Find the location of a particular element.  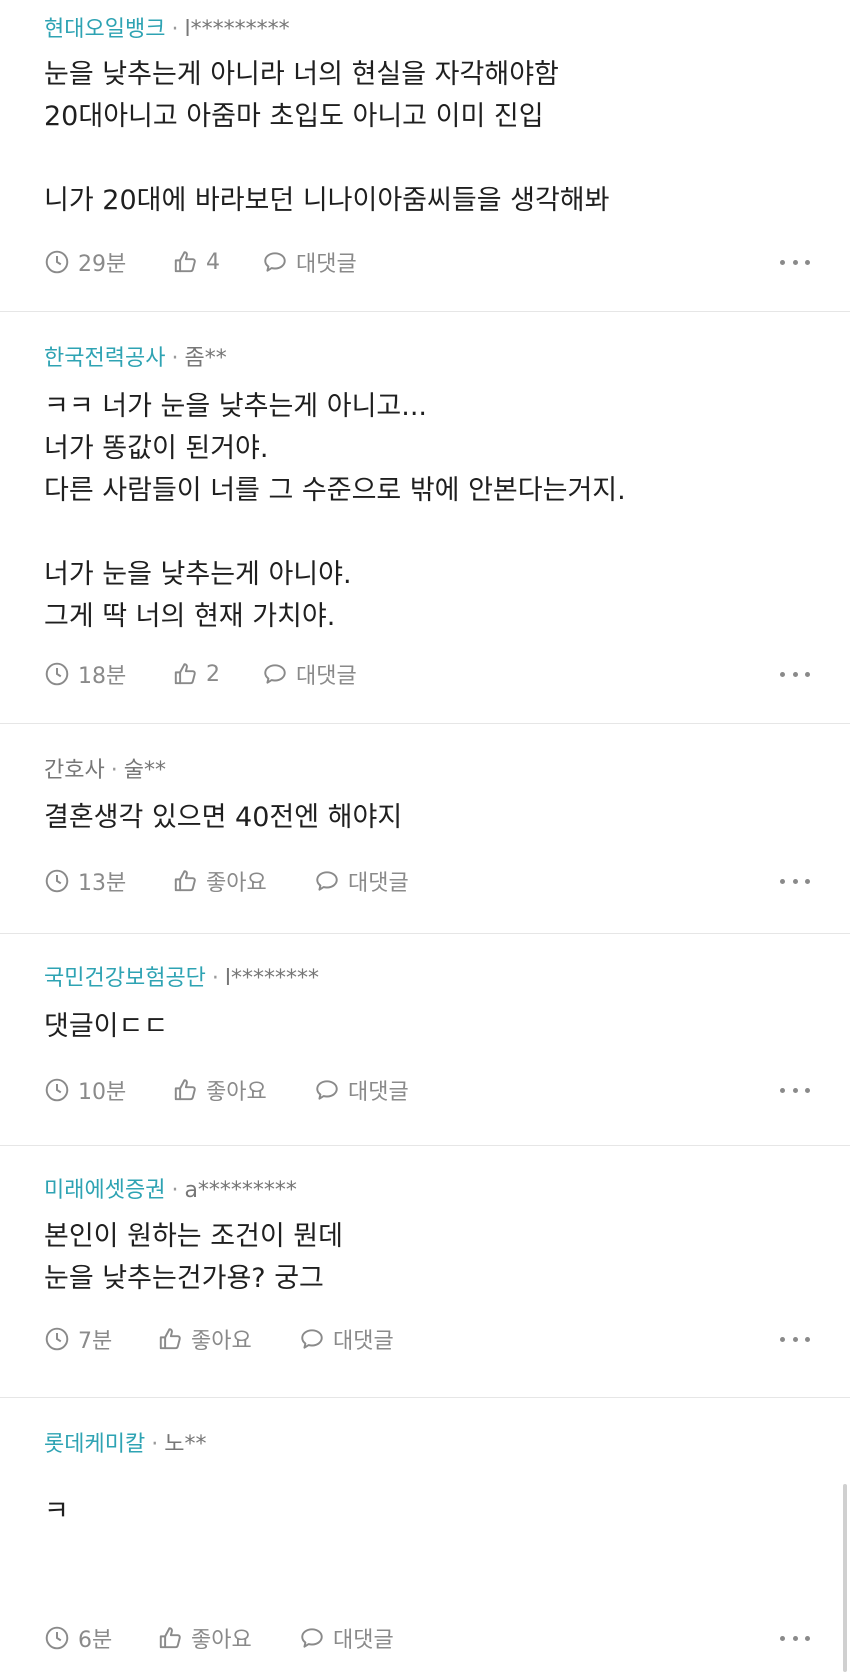

company-name: 국민건강보험공단 is located at coordinates (125, 978).